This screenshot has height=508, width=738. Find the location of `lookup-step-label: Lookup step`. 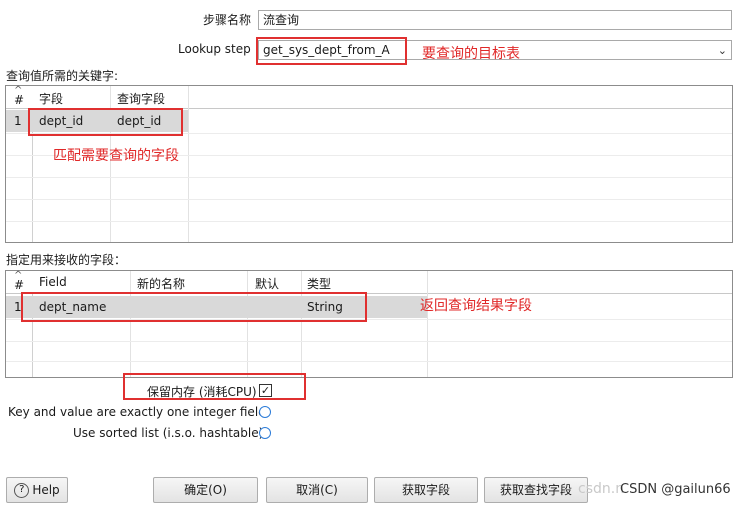

lookup-step-label: Lookup step is located at coordinates (214, 49).